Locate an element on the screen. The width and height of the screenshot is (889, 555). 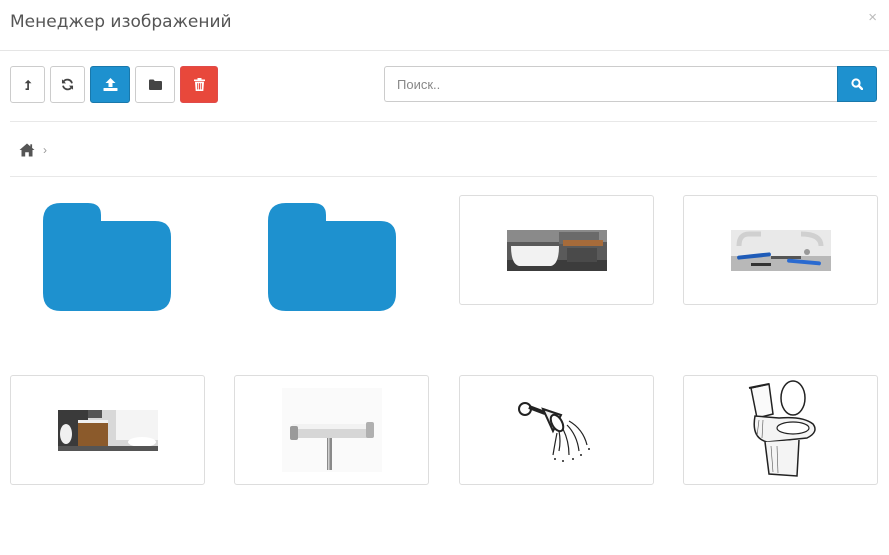
trash-icon is located at coordinates (199, 84).